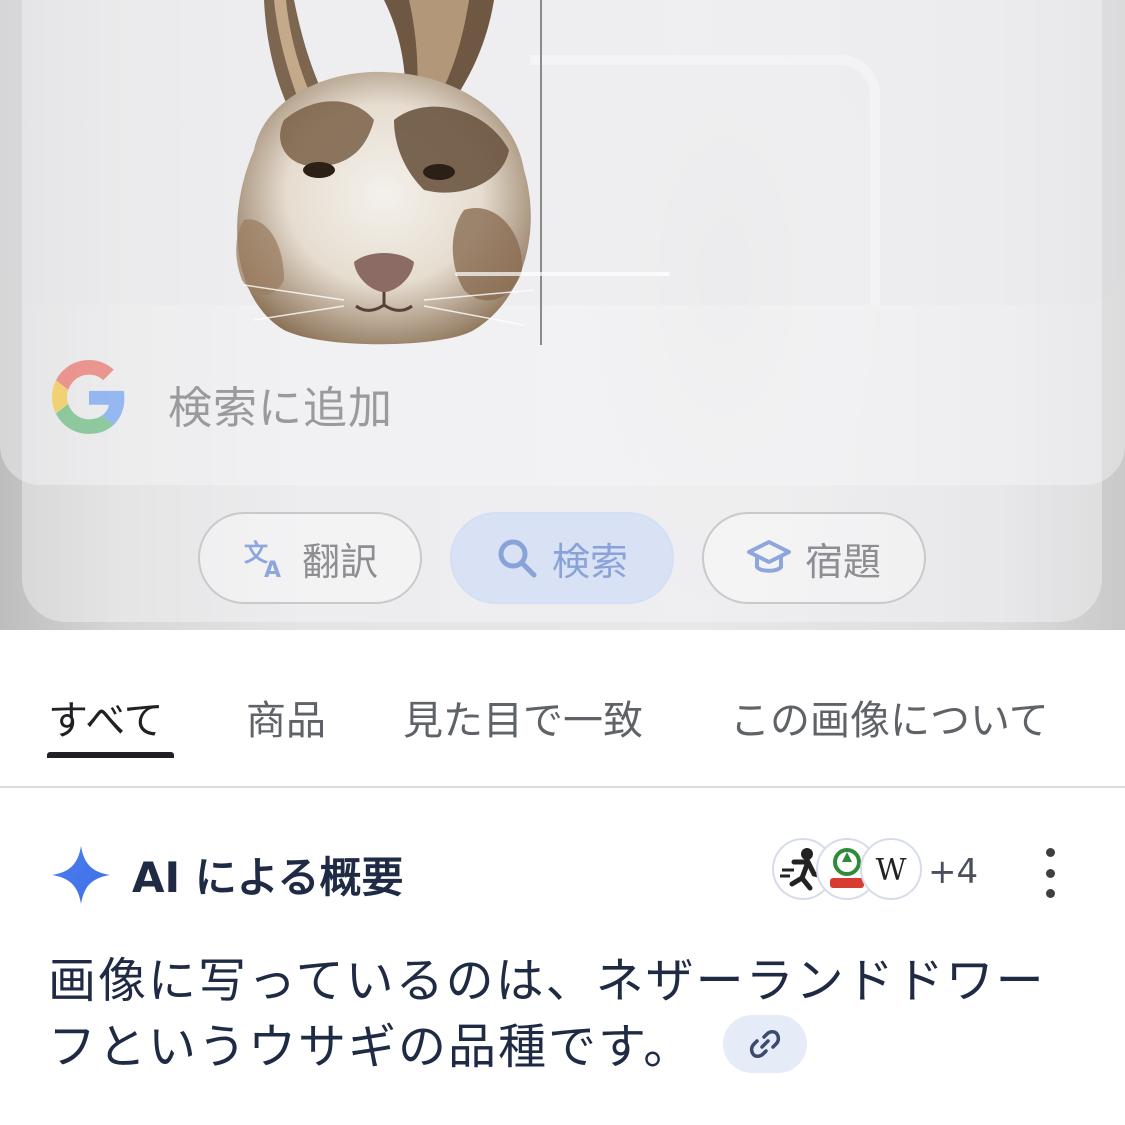  I want to click on active-tab-indicator, so click(110, 755).